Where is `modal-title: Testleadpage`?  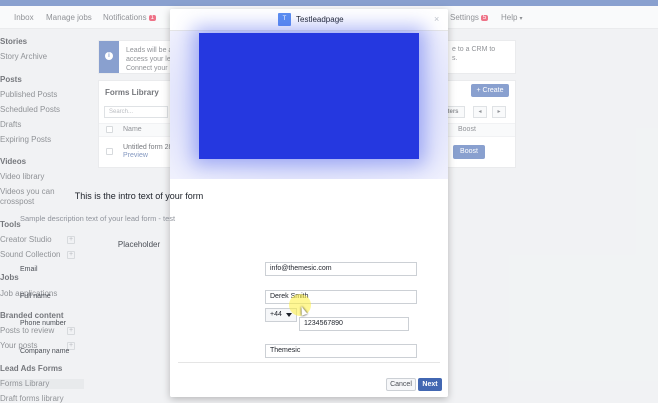
modal-title: Testleadpage is located at coordinates (320, 19).